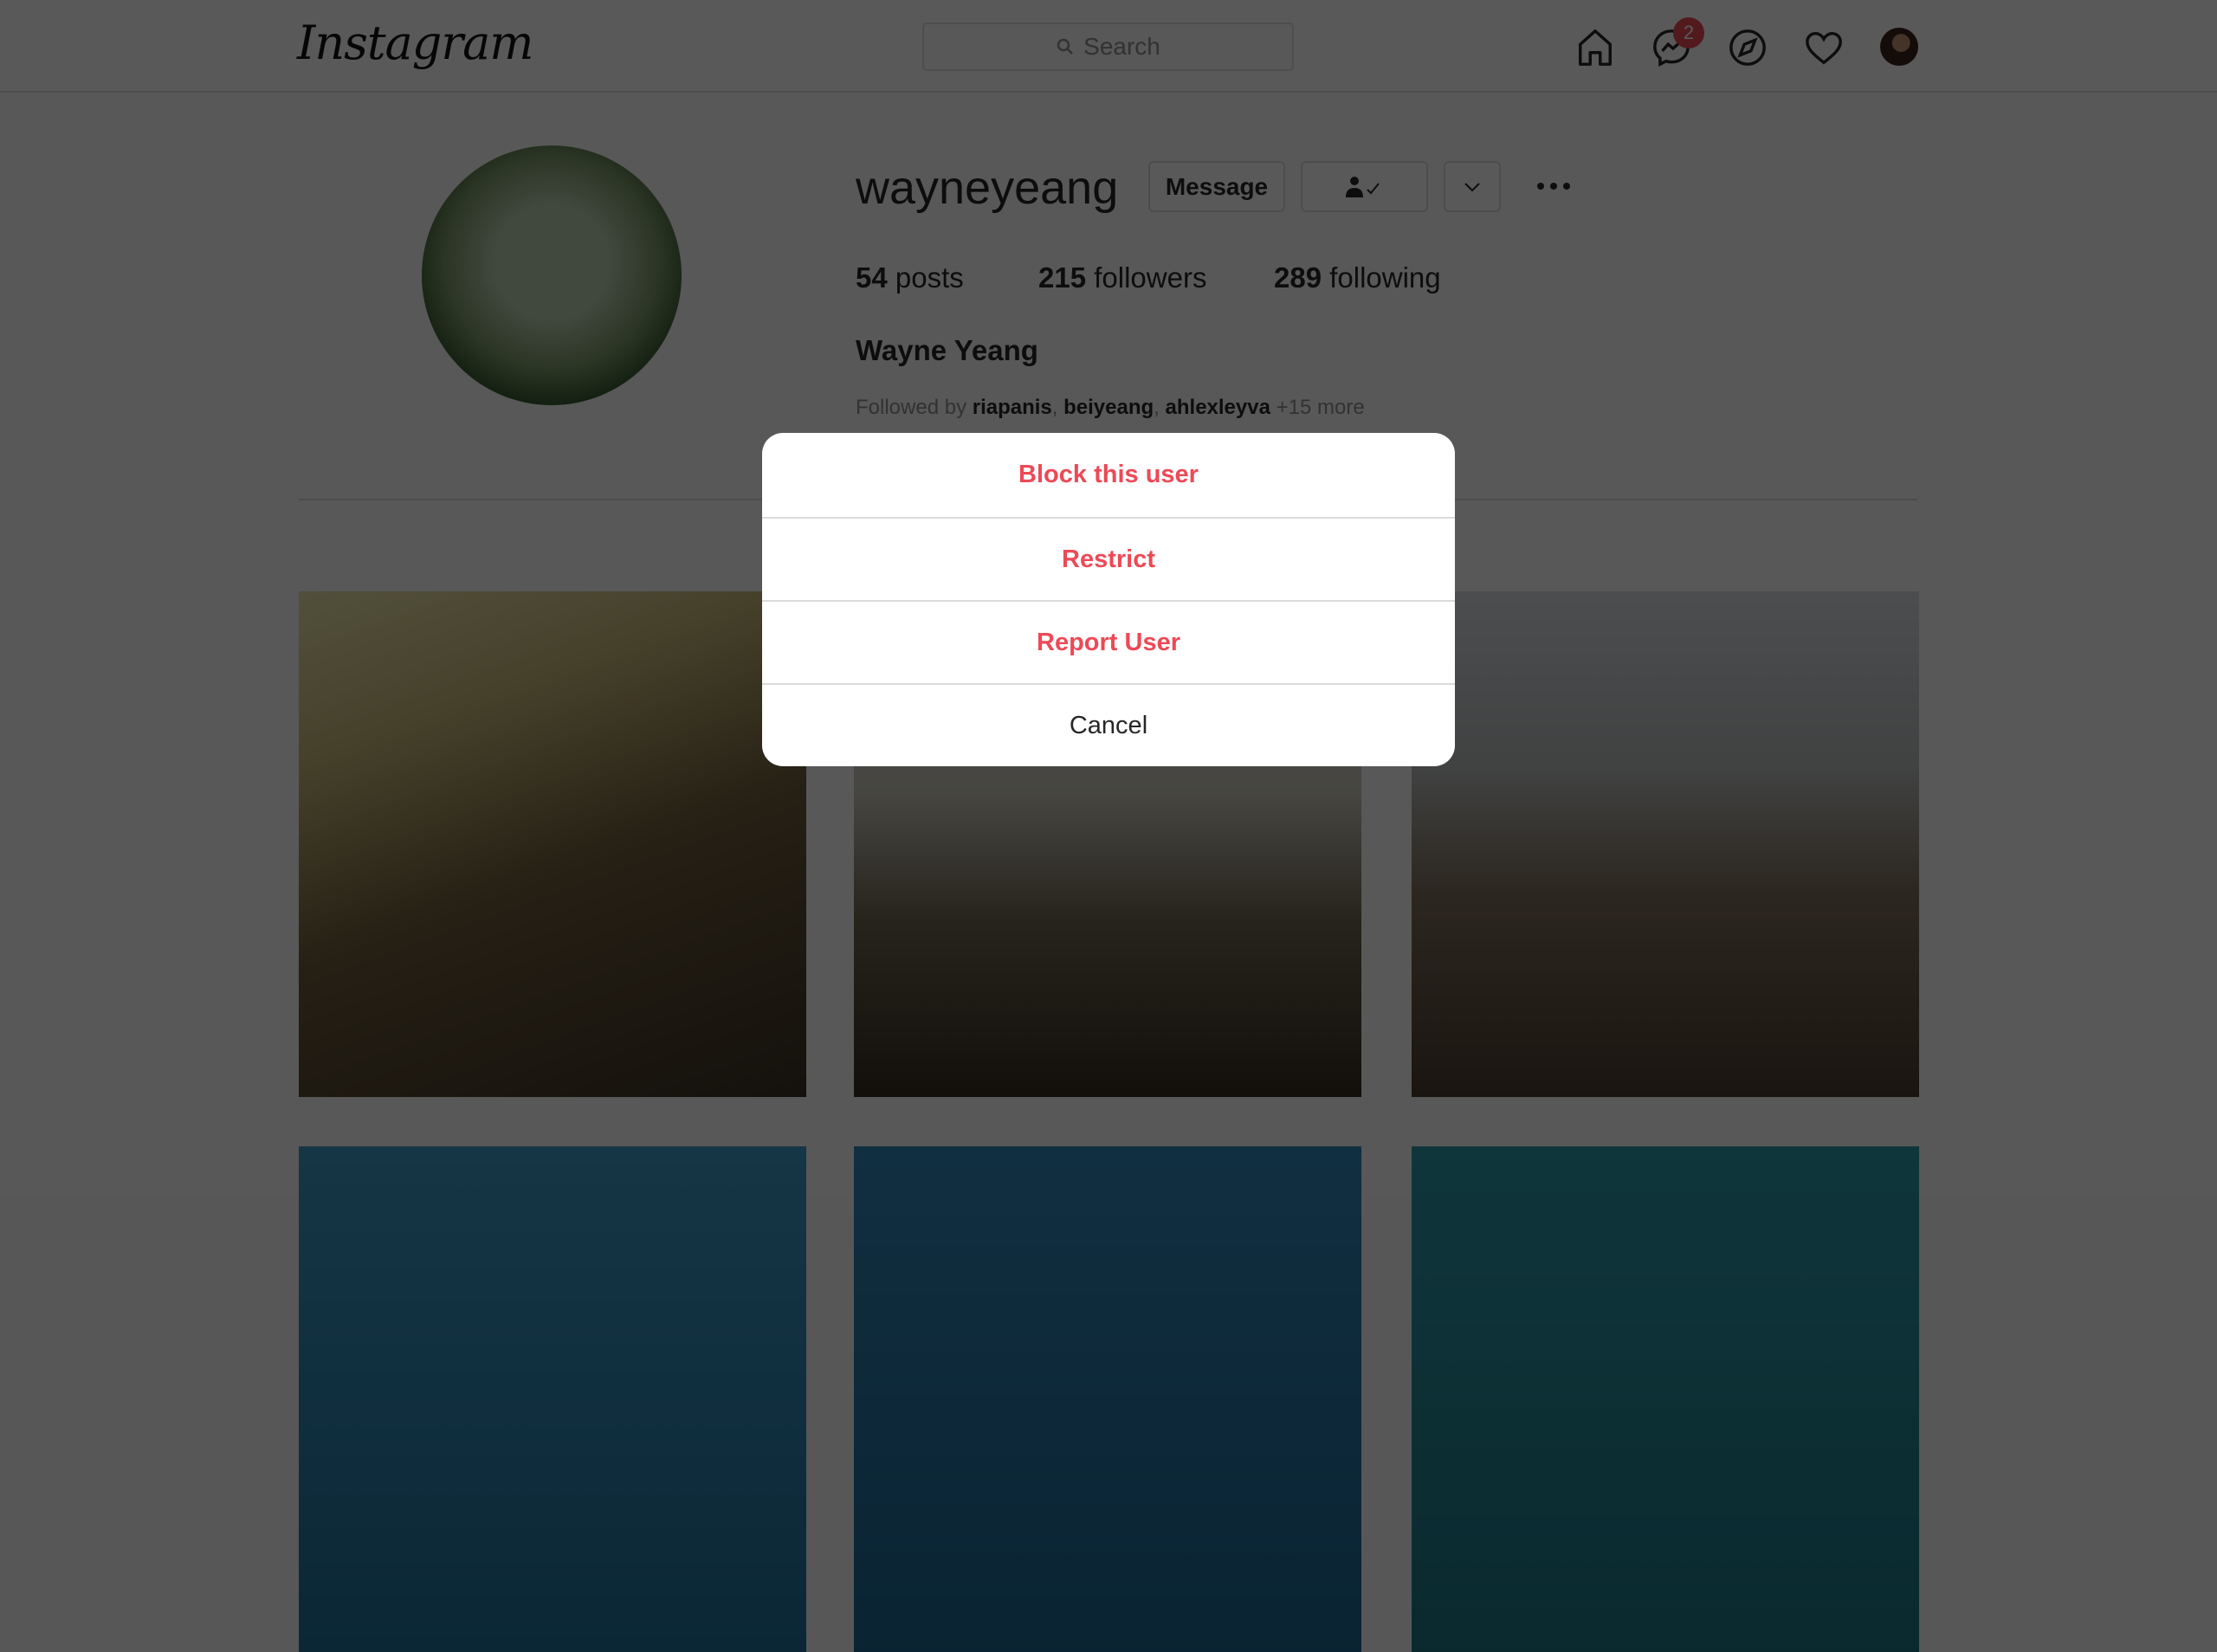  What do you see at coordinates (1748, 48) in the screenshot?
I see `explore-icon` at bounding box center [1748, 48].